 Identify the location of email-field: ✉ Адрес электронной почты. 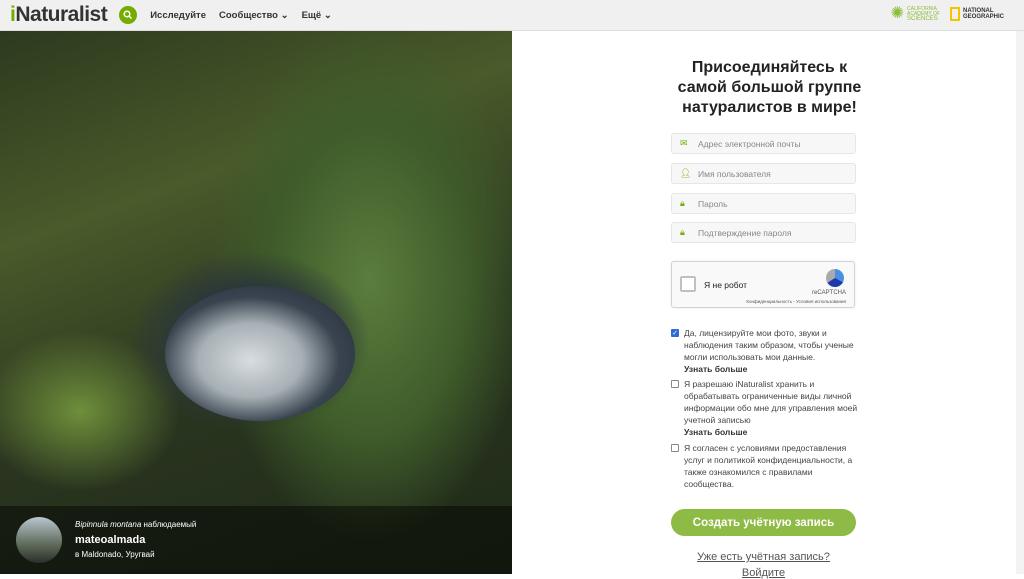
(763, 143).